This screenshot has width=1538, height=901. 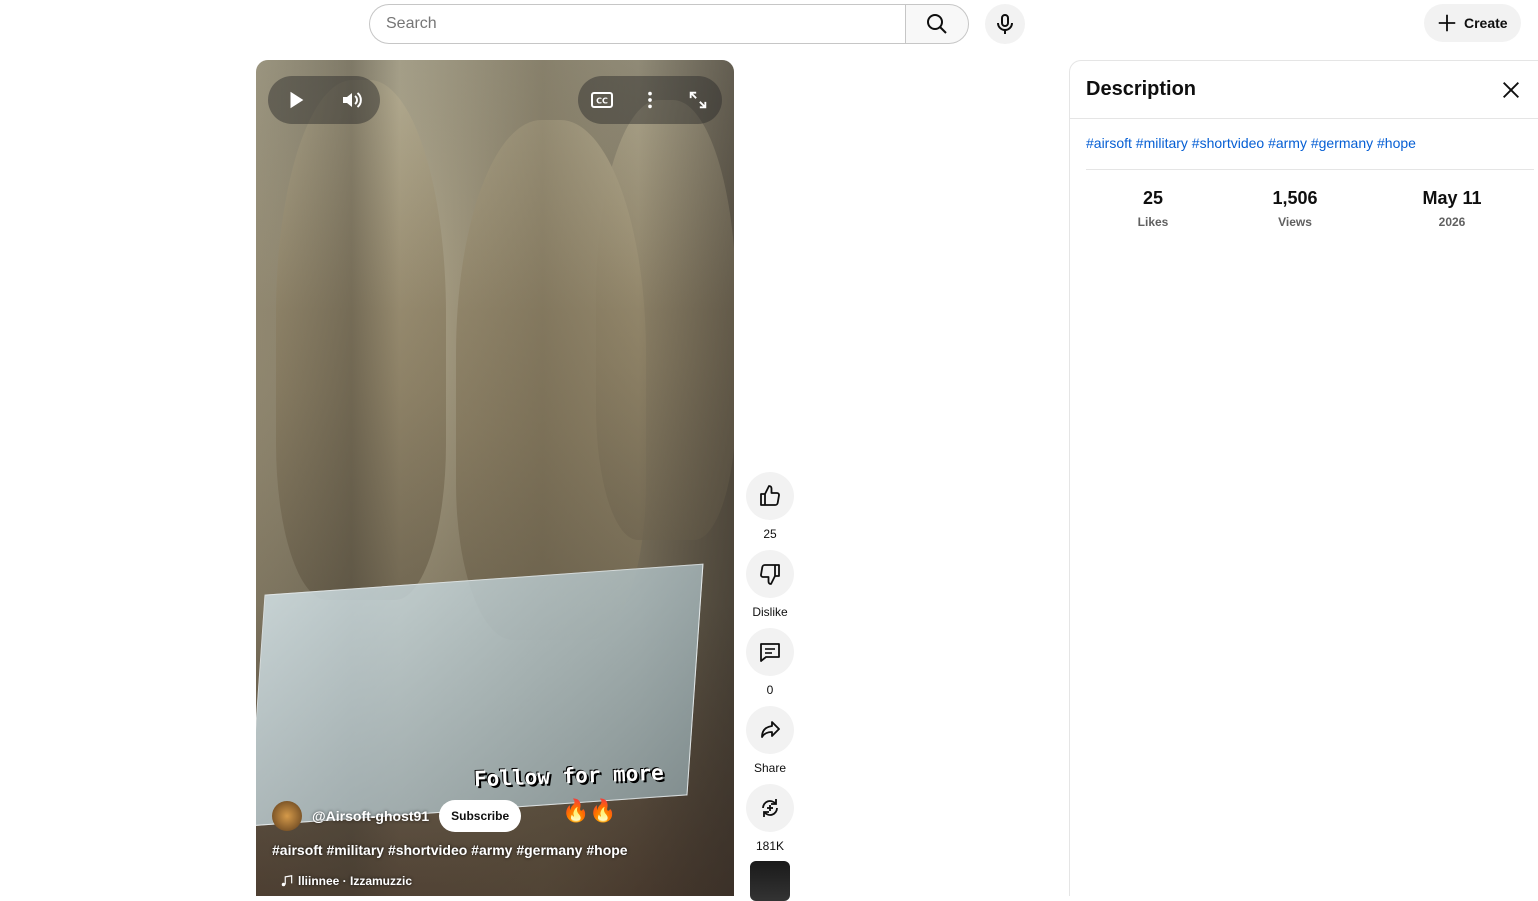 I want to click on stat-label: Likes, so click(x=1153, y=222).